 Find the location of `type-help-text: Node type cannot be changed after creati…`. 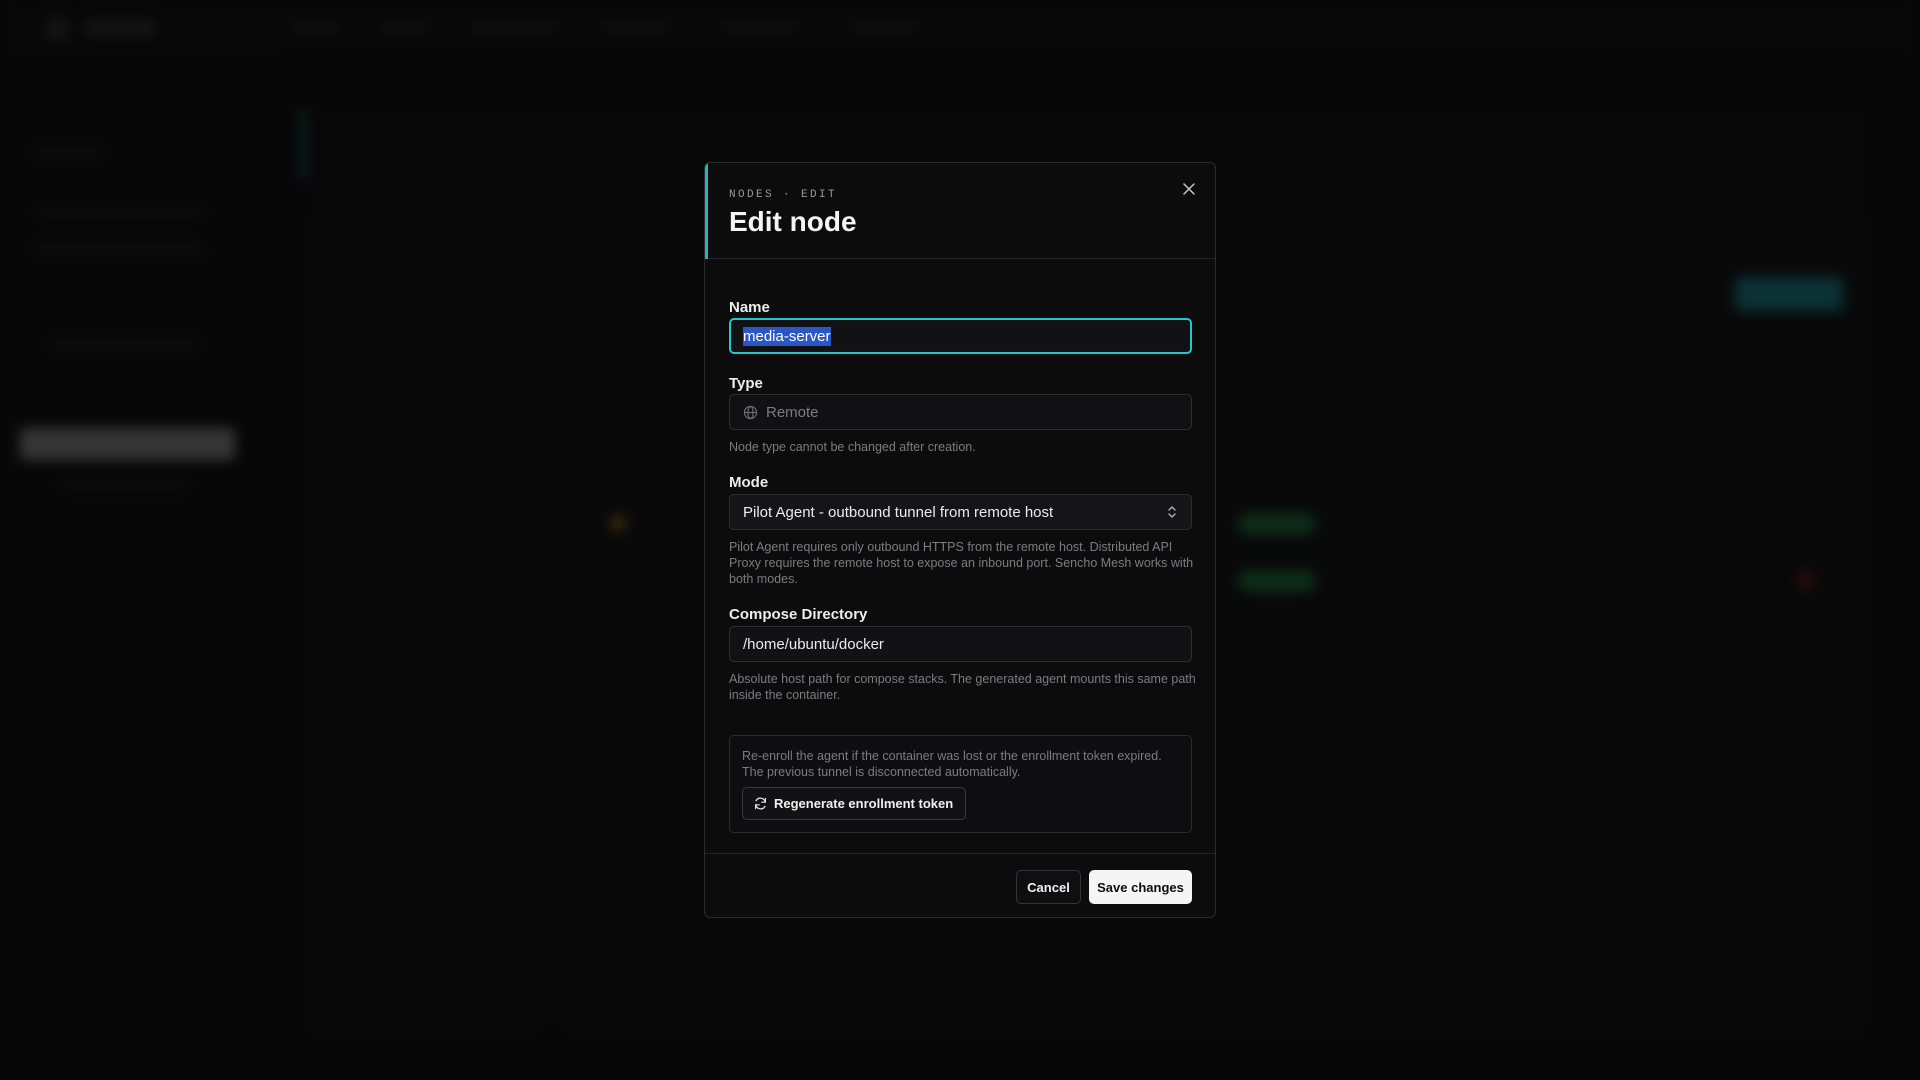

type-help-text: Node type cannot be changed after creati… is located at coordinates (852, 447).